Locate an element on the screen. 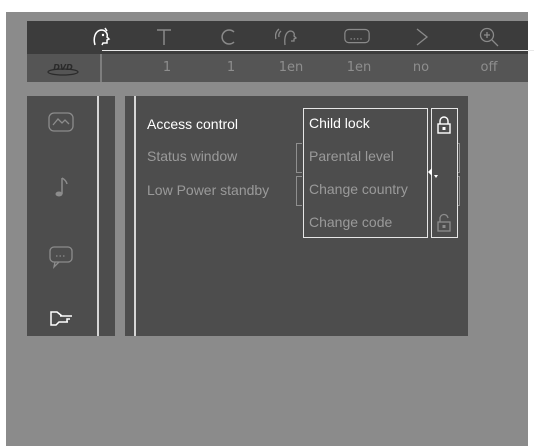 This screenshot has height=446, width=534. menu-item-low-power-standby: Low Power standby is located at coordinates (208, 190).